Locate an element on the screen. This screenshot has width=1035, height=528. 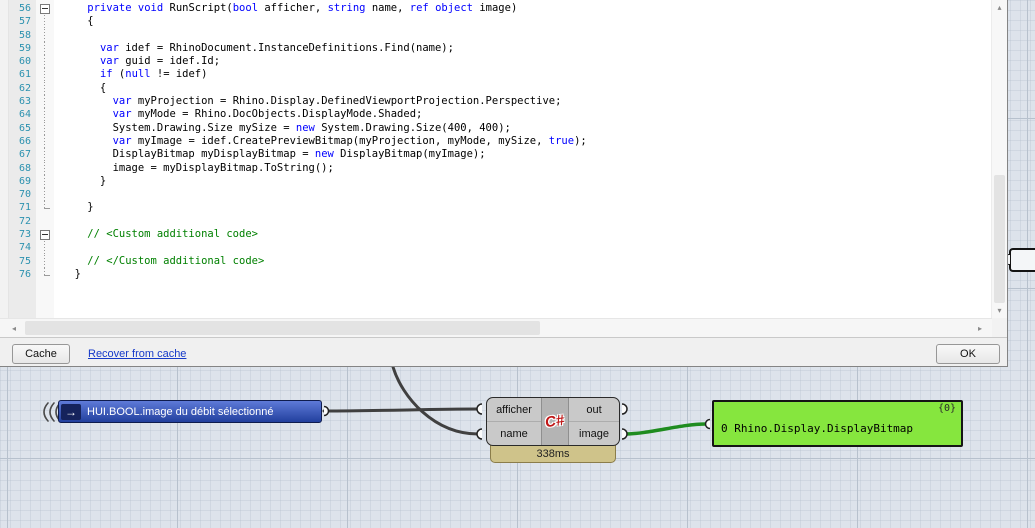
line-number: 75 is located at coordinates (24, 261).